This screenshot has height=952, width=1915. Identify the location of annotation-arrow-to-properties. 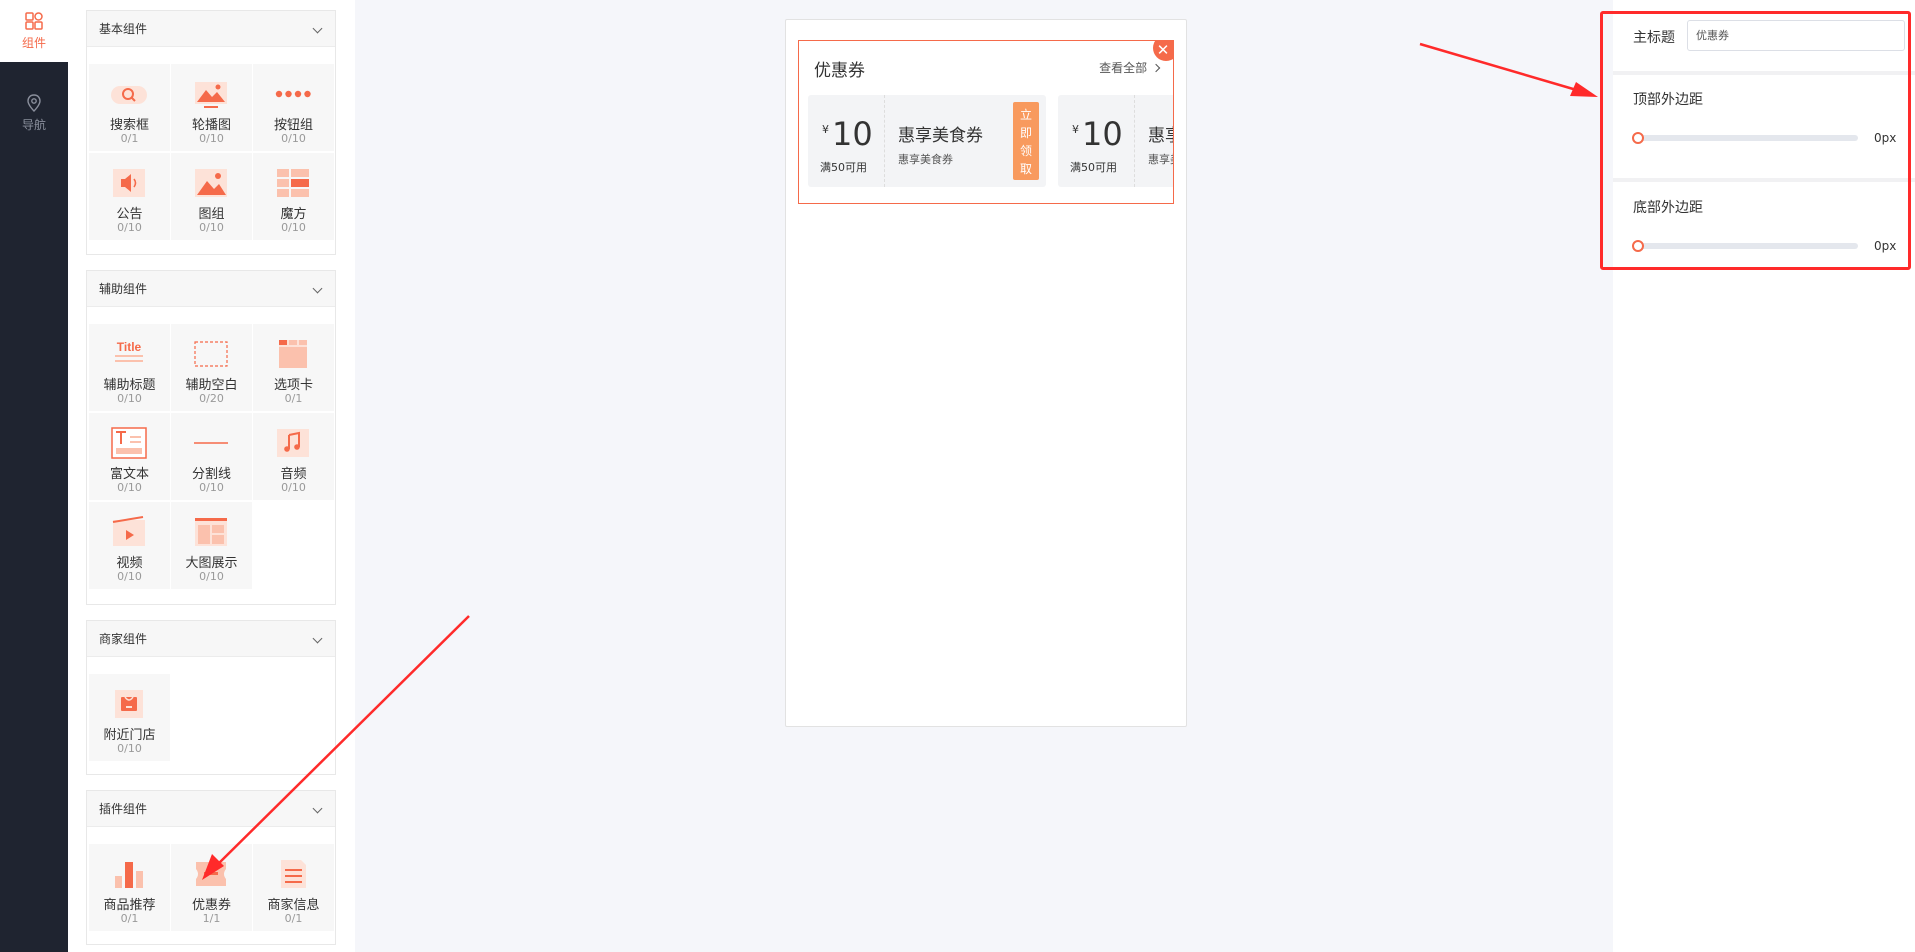
(1508, 69).